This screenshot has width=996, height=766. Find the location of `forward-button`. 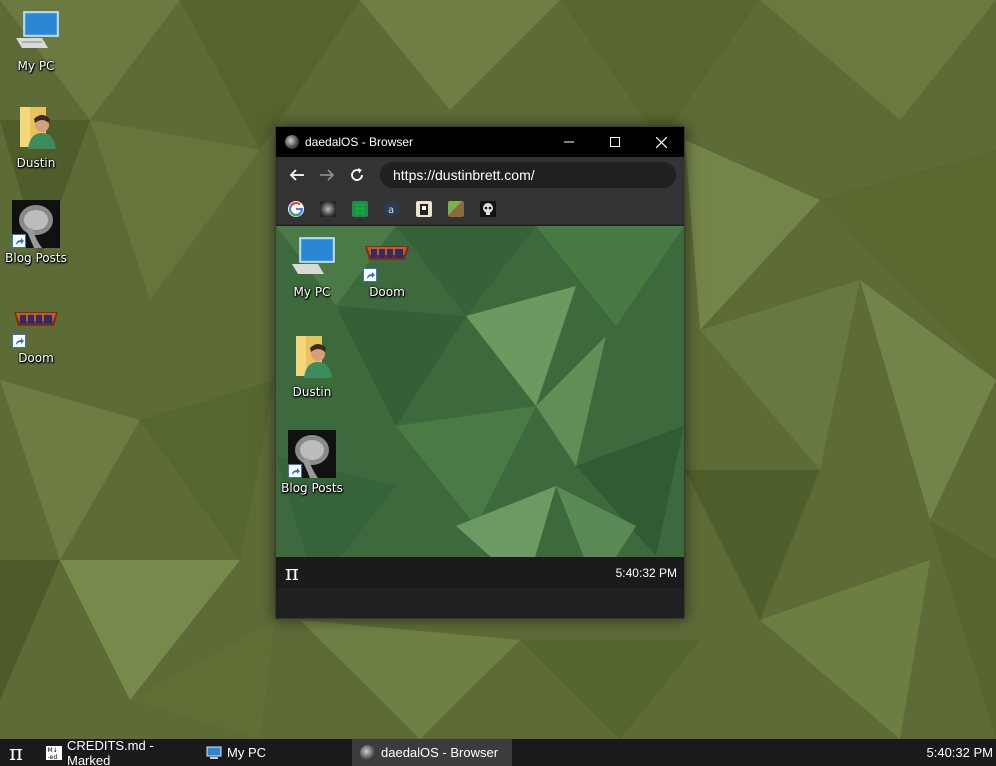

forward-button is located at coordinates (327, 175).